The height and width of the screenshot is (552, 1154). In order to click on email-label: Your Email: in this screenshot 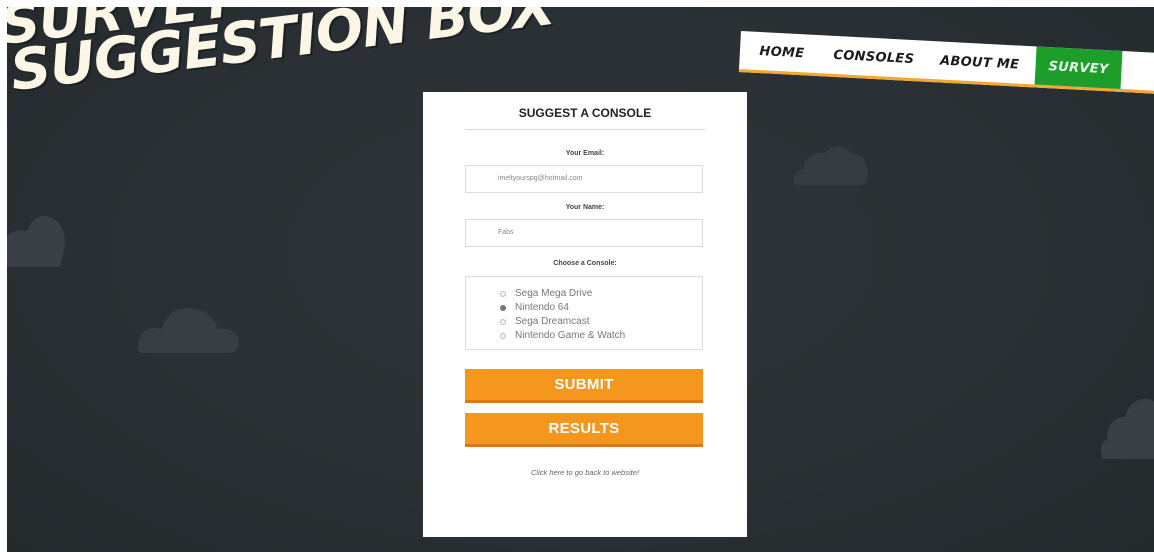, I will do `click(585, 153)`.